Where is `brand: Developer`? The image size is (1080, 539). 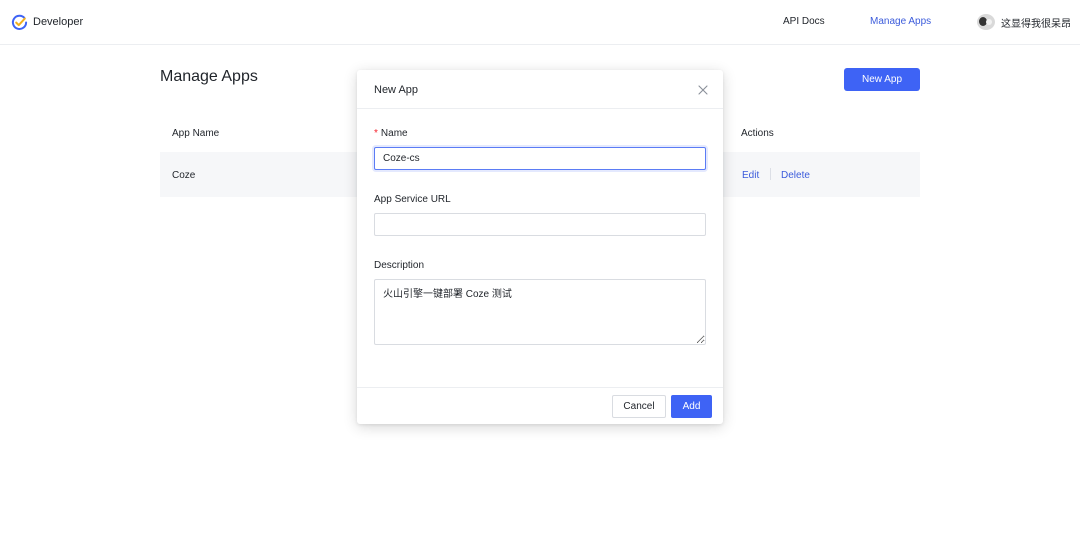
brand: Developer is located at coordinates (47, 22).